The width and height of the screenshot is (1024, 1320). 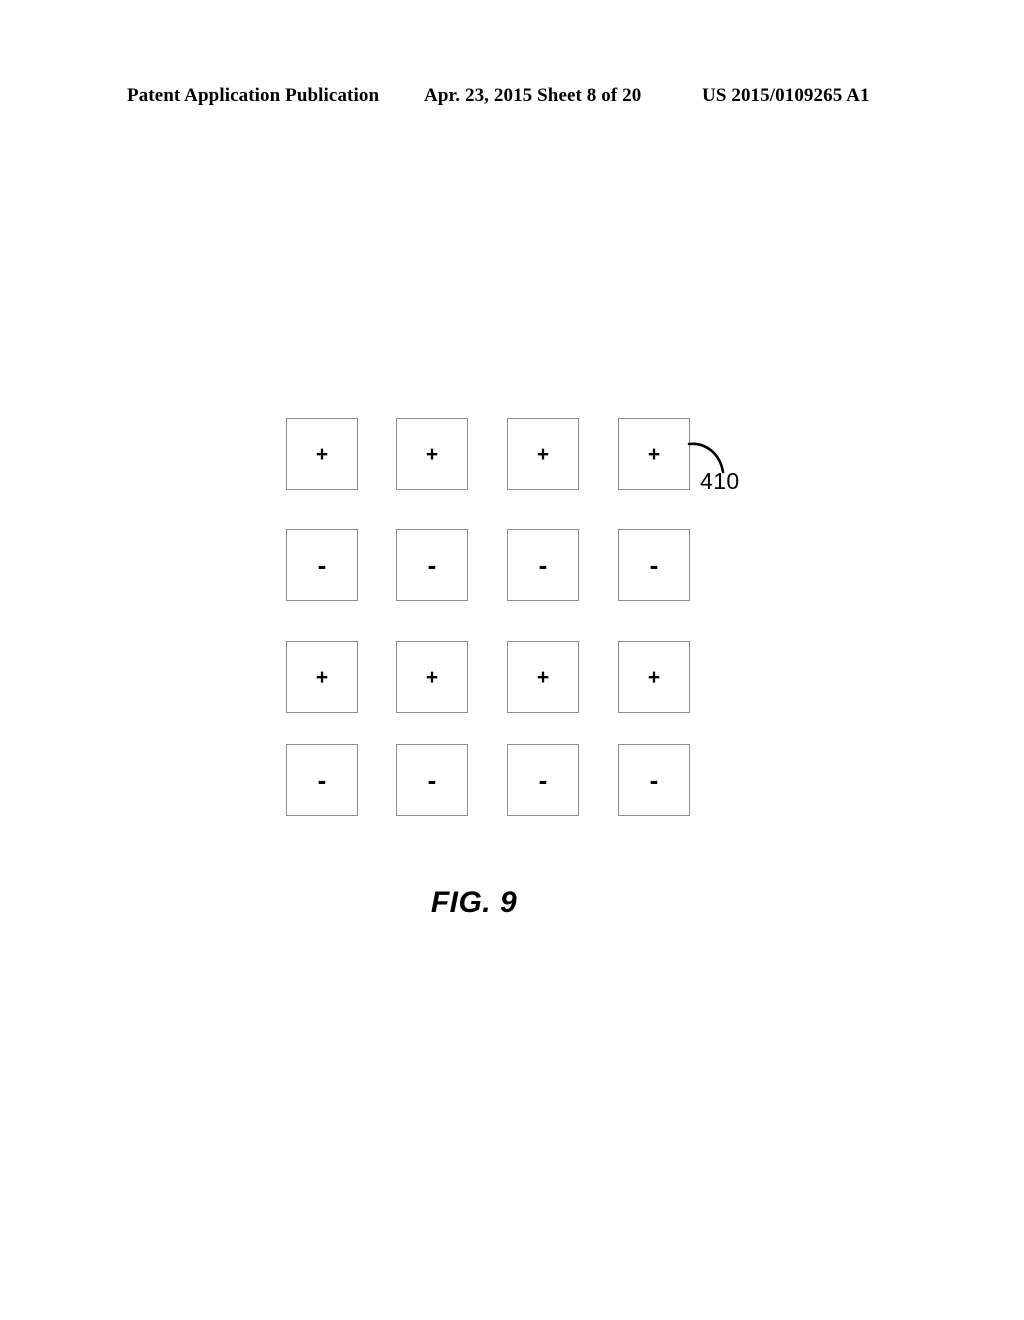 I want to click on grid-cell-callout-target: +, so click(x=654, y=454).